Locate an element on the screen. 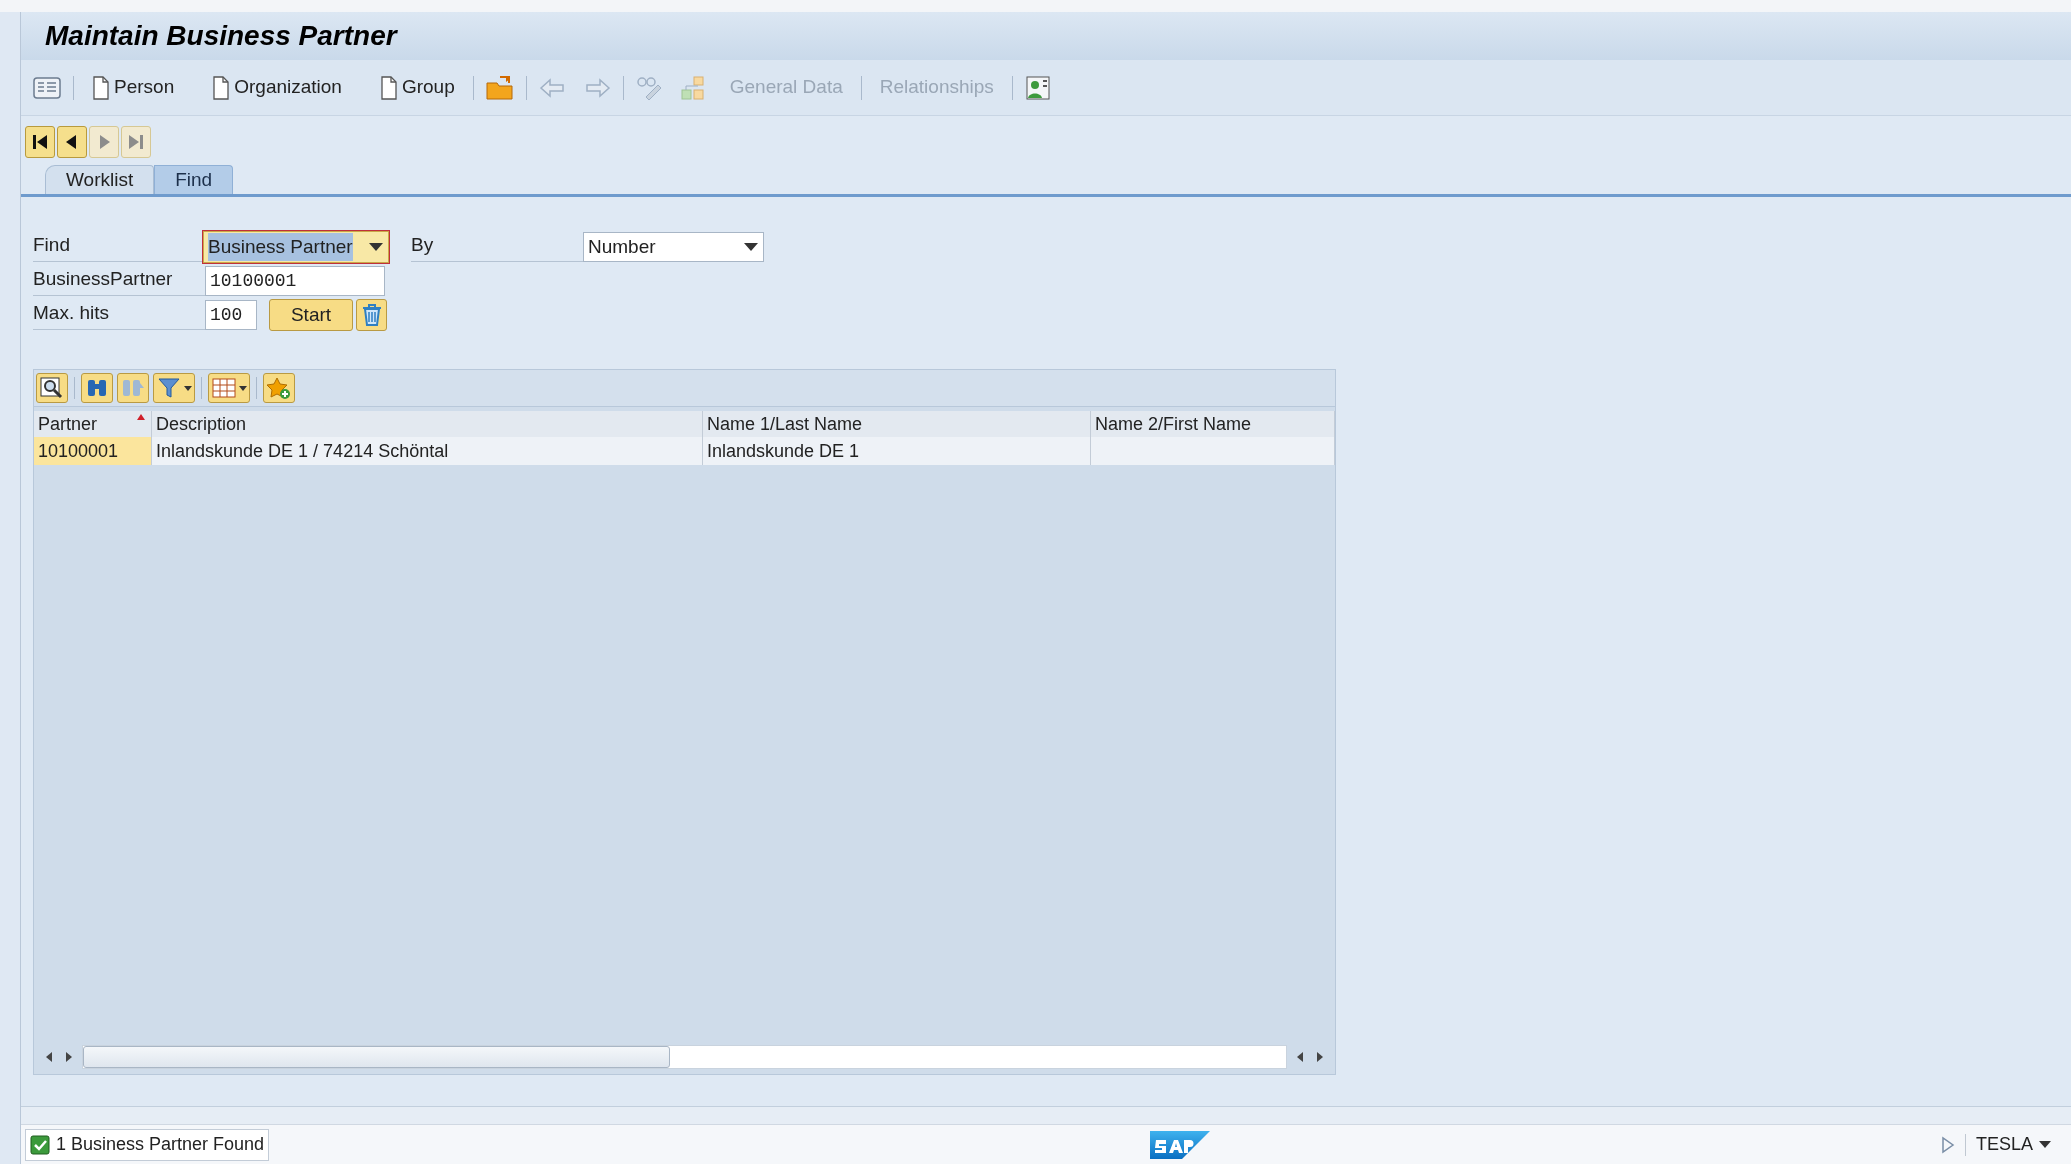 The width and height of the screenshot is (2071, 1164). table-layout-icon is located at coordinates (229, 388).